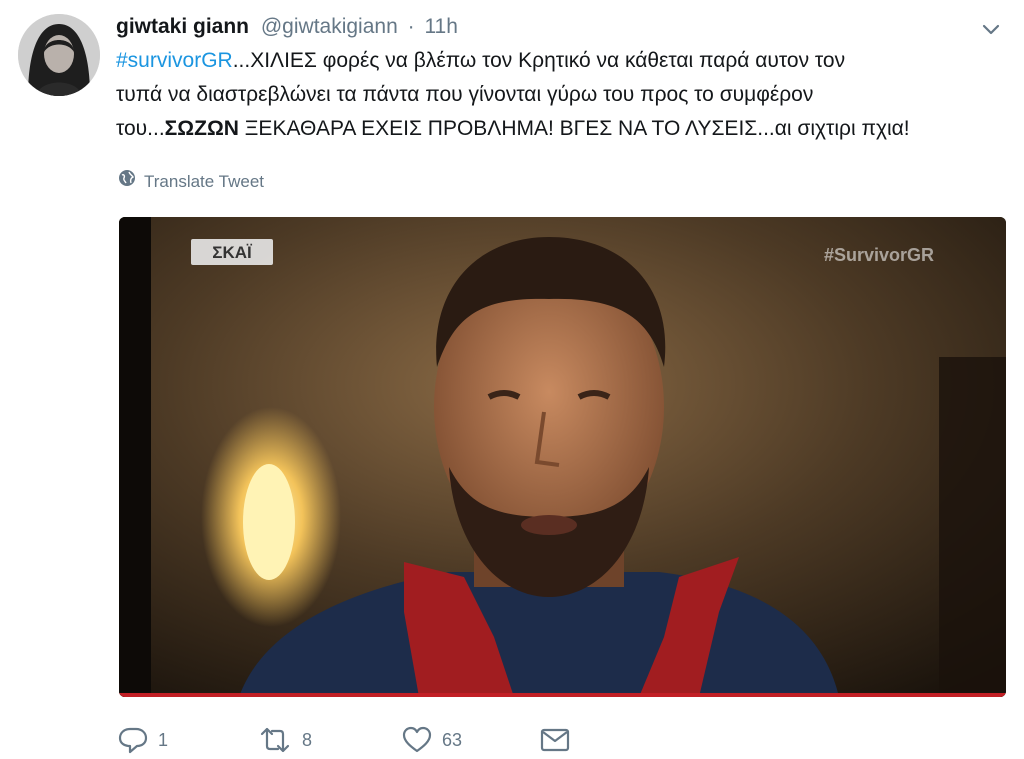  Describe the element at coordinates (307, 739) in the screenshot. I see `retweet-count: 8` at that location.